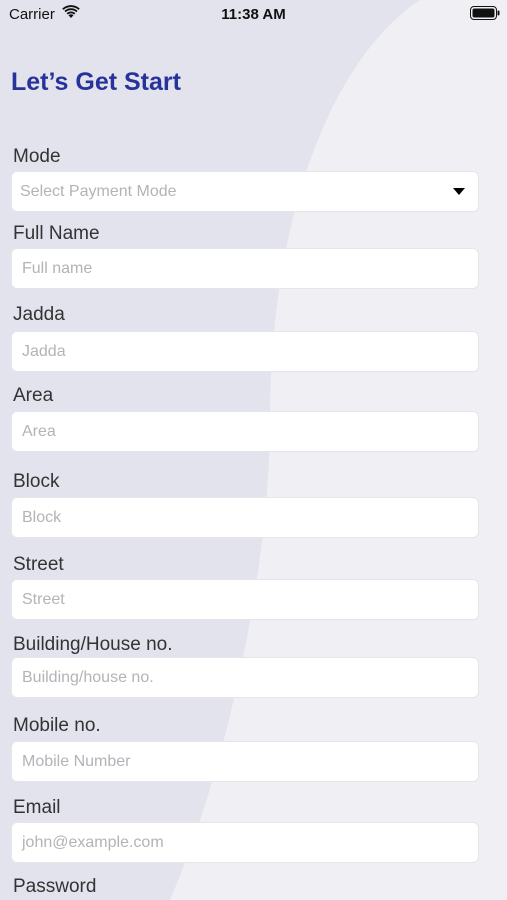 The image size is (507, 900). What do you see at coordinates (245, 599) in the screenshot?
I see `street-field: Street` at bounding box center [245, 599].